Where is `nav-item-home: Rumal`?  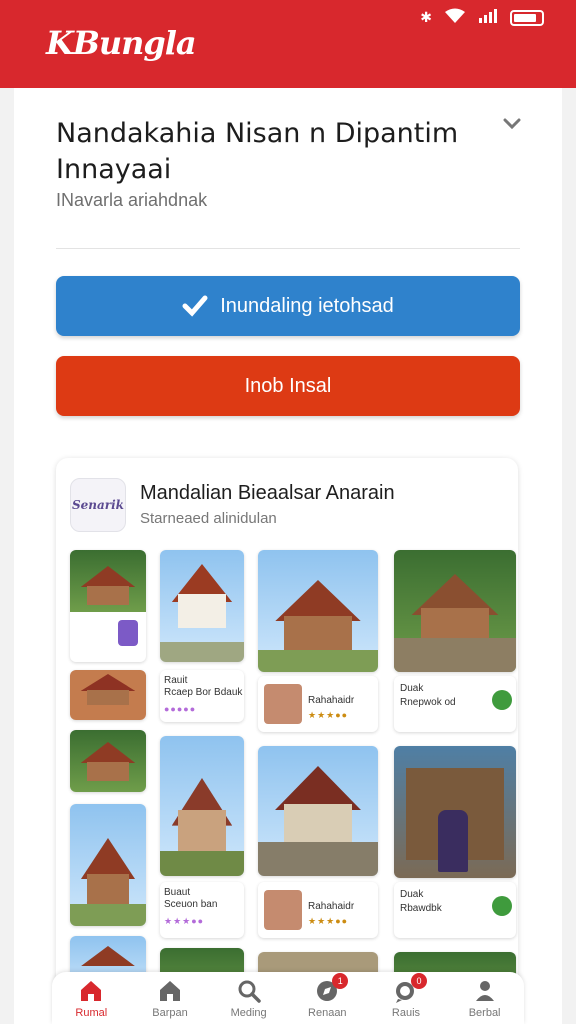
nav-item-home: Rumal is located at coordinates (91, 998).